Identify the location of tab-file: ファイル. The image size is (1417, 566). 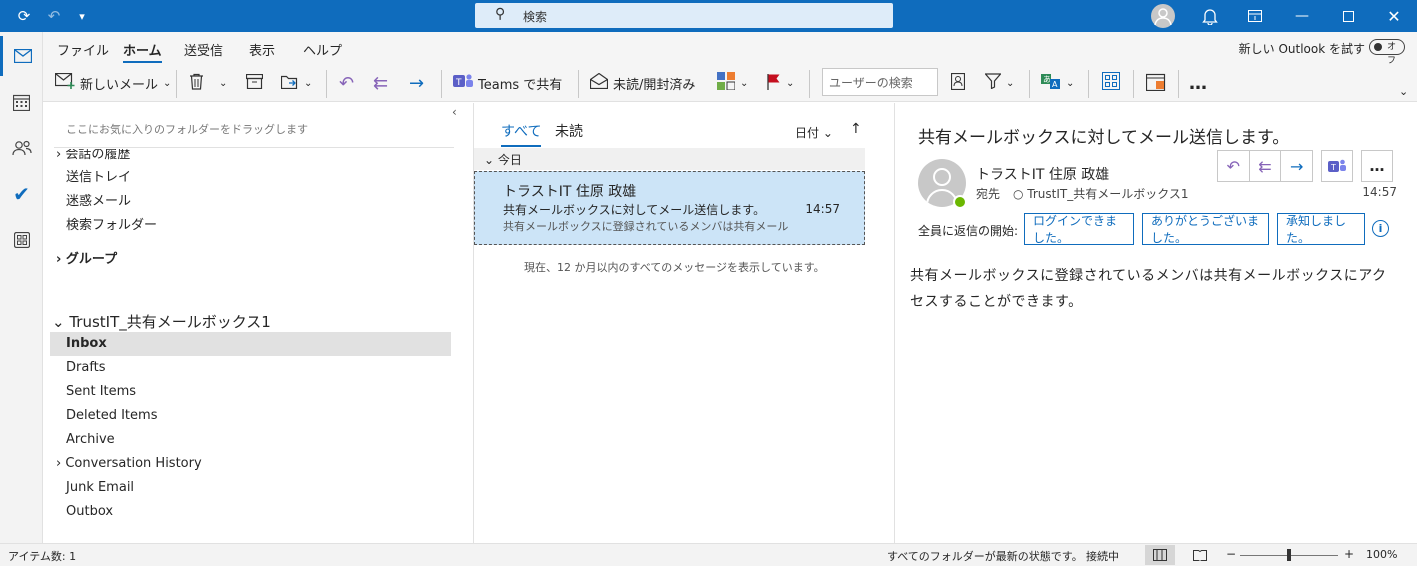
(83, 49).